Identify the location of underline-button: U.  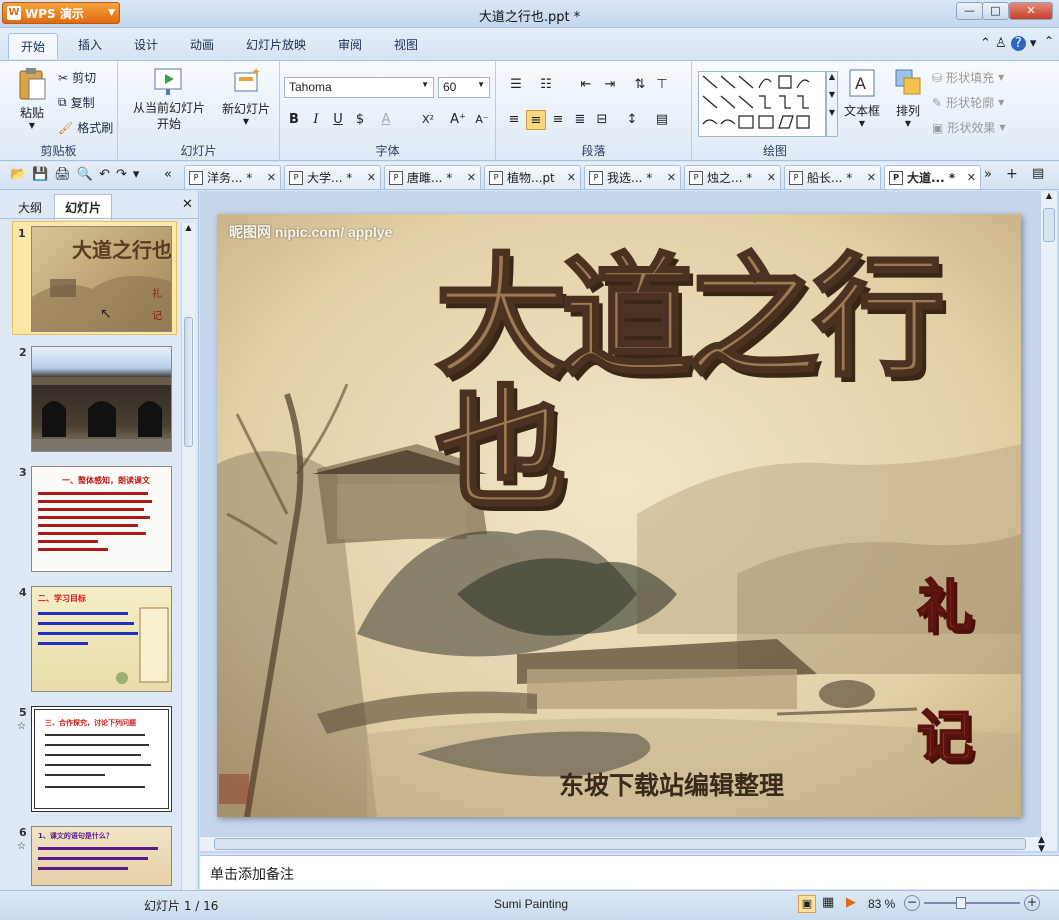
(338, 120).